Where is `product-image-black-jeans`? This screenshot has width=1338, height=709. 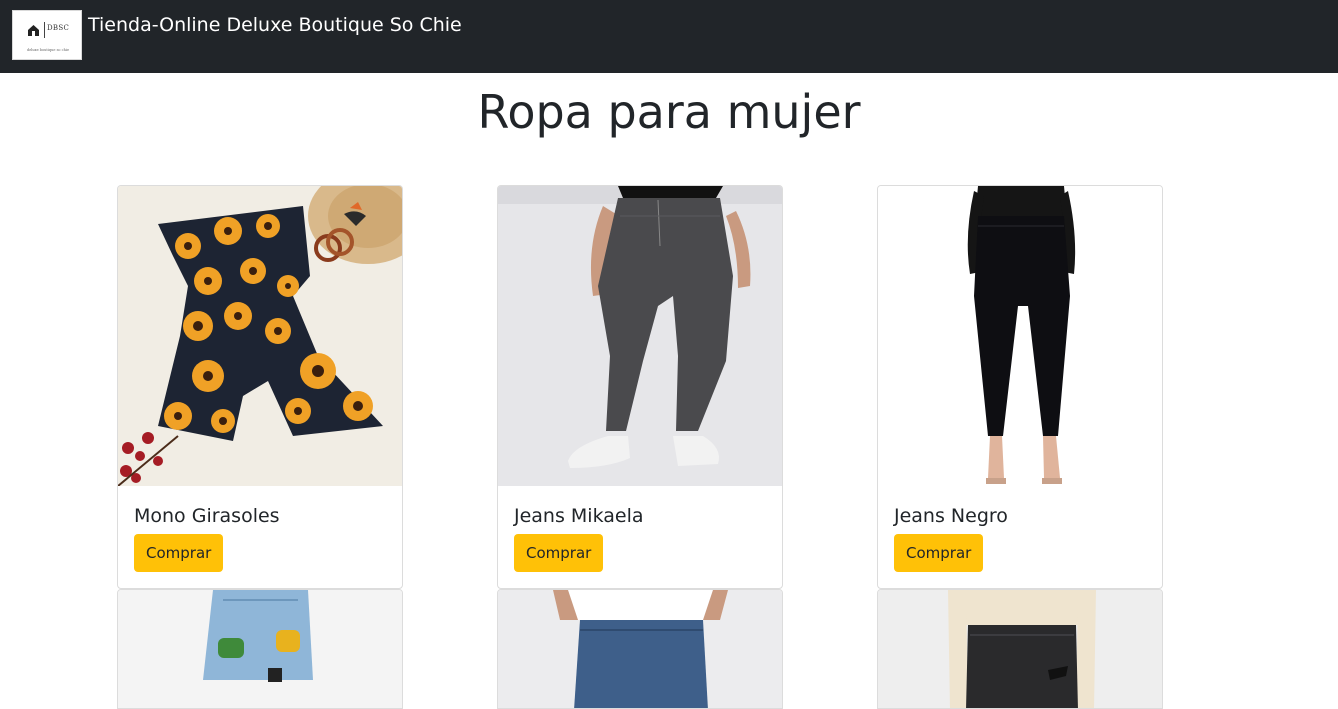 product-image-black-jeans is located at coordinates (1020, 336).